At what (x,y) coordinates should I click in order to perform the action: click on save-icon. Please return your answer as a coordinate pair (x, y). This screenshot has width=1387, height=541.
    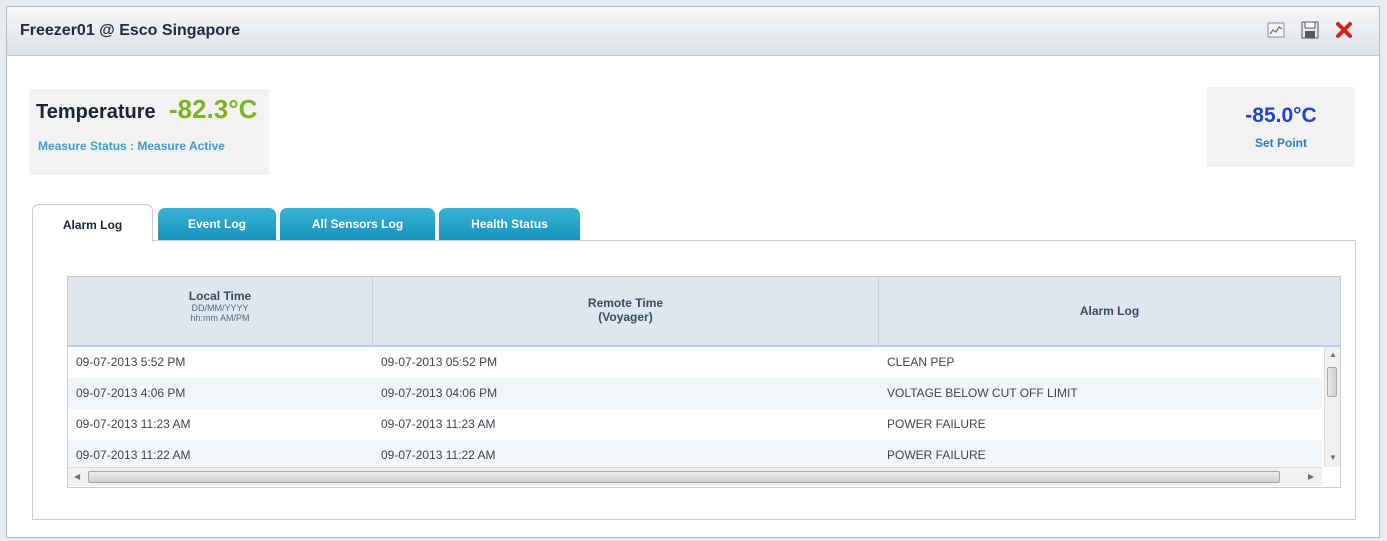
    Looking at the image, I should click on (1310, 30).